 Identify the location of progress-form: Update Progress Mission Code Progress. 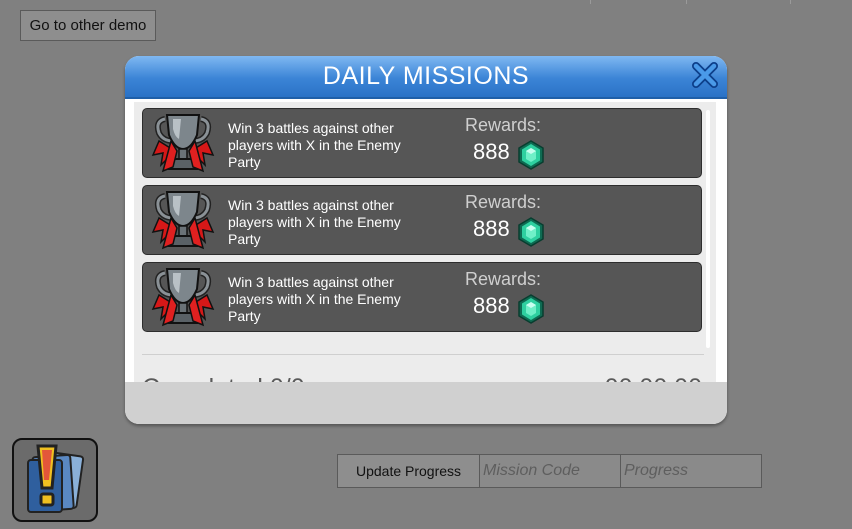
(549, 471).